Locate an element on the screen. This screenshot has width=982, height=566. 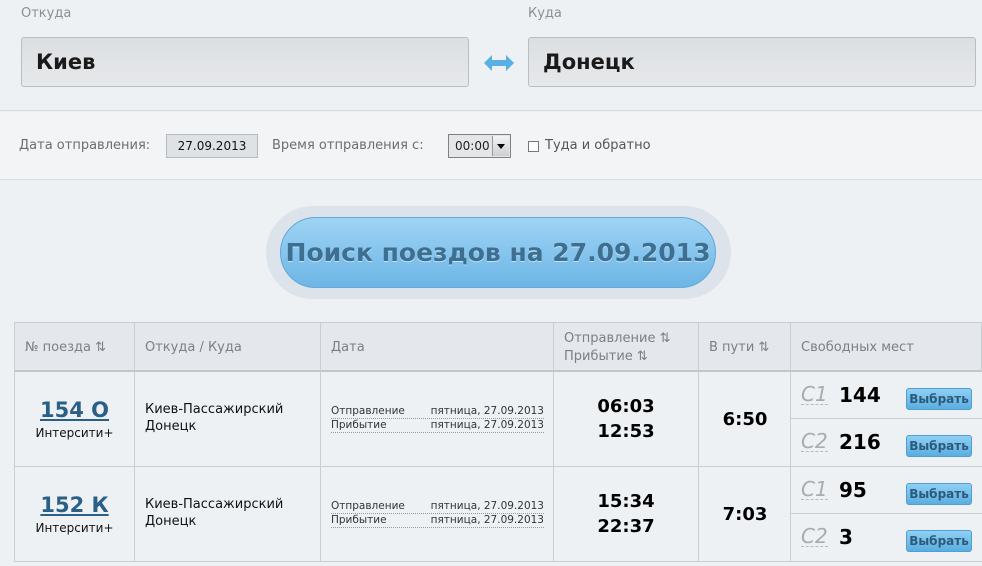
seat-count: 216 is located at coordinates (860, 442).